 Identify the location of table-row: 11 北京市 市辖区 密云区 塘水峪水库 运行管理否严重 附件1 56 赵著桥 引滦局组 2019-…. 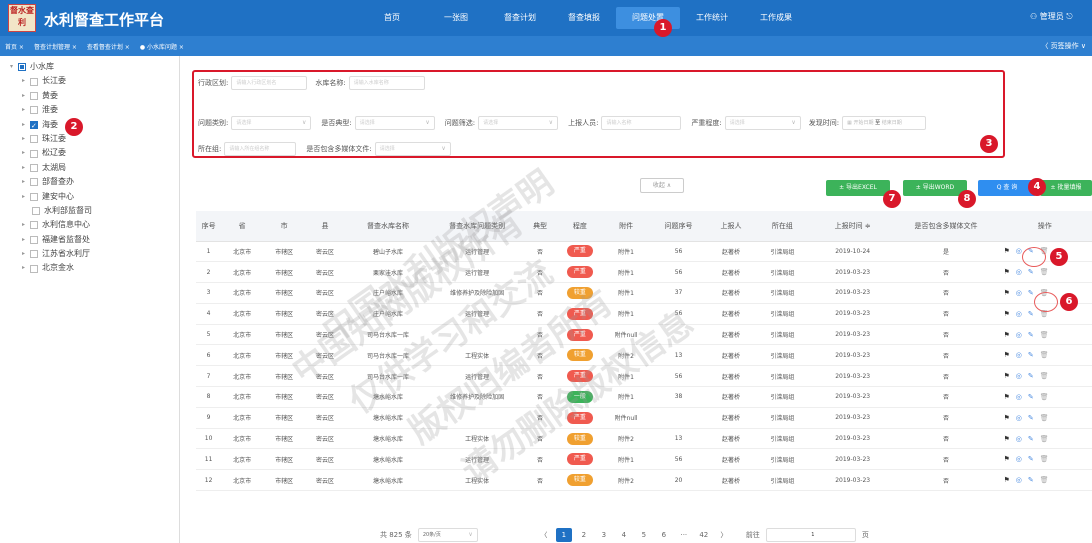
(644, 459).